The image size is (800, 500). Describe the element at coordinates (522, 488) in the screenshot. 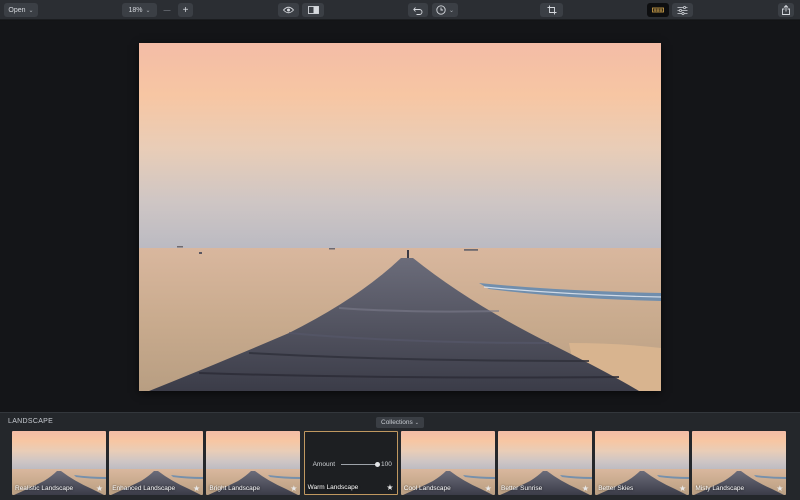

I see `preset-label: Better Sunrise` at that location.